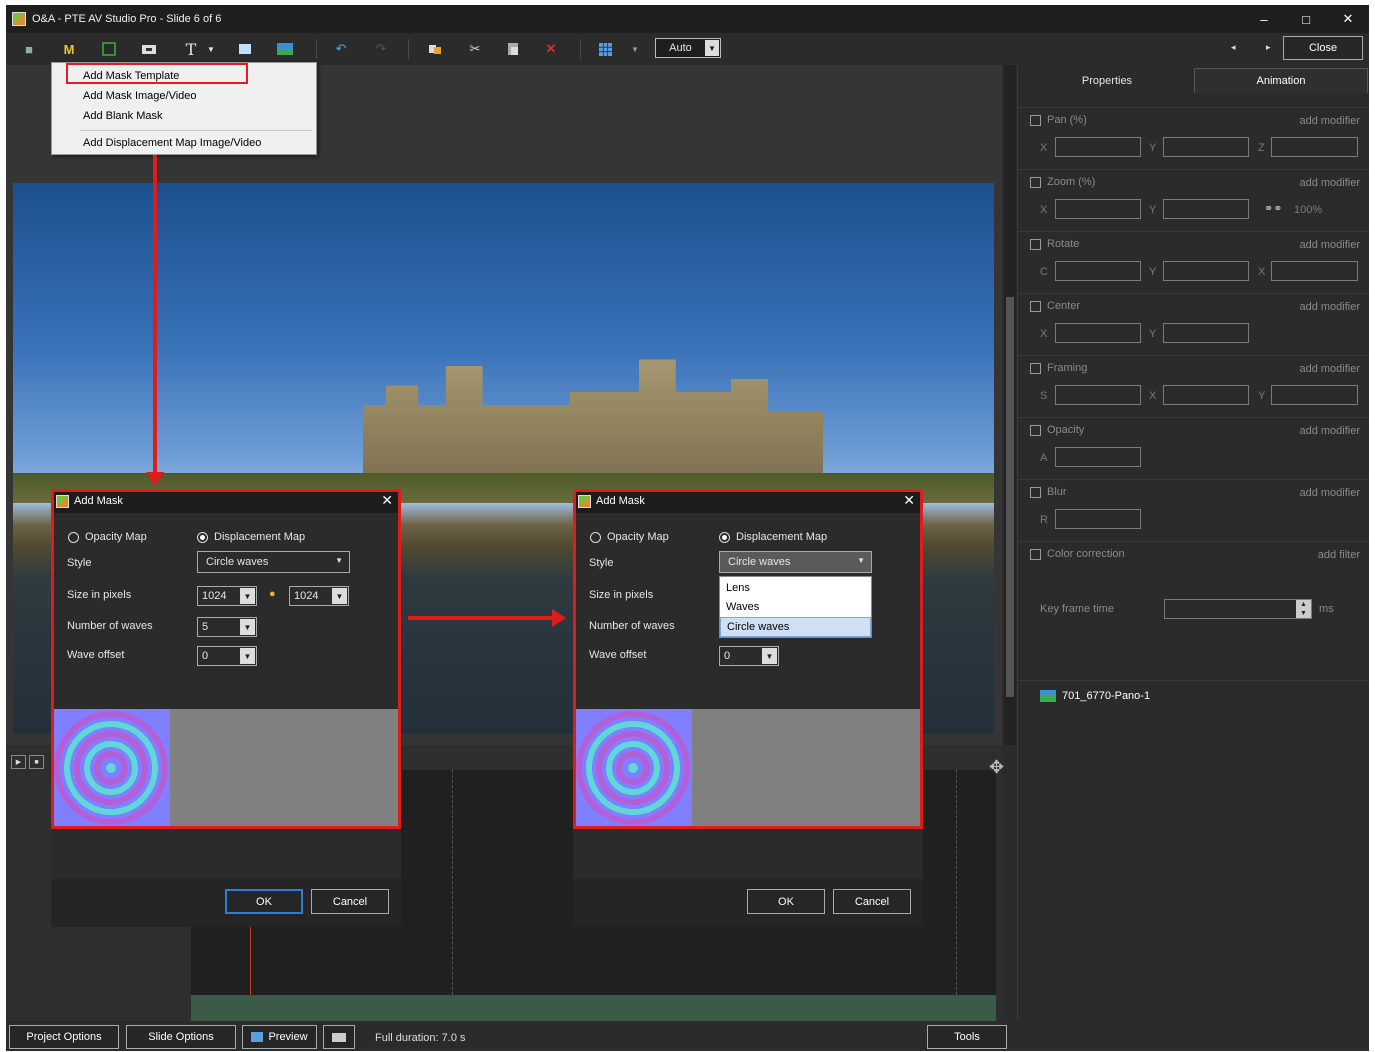  I want to click on close-button: Close, so click(1323, 48).